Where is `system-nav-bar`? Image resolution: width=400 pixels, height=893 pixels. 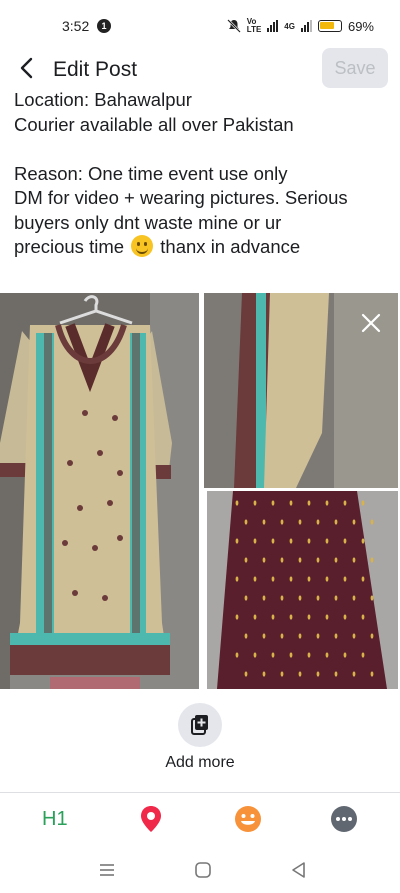
system-nav-bar is located at coordinates (200, 870).